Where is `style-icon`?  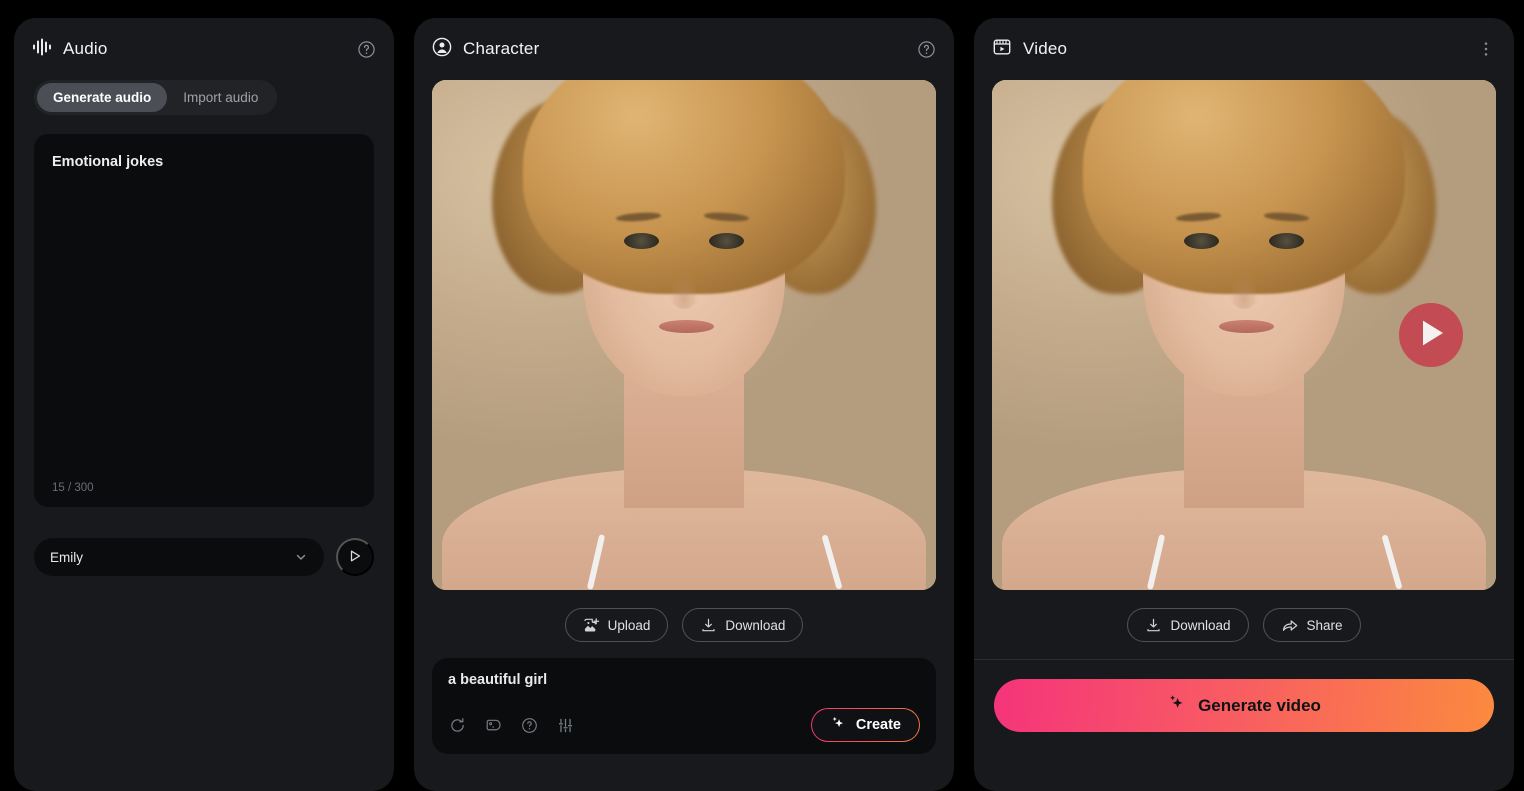
style-icon is located at coordinates (493, 725).